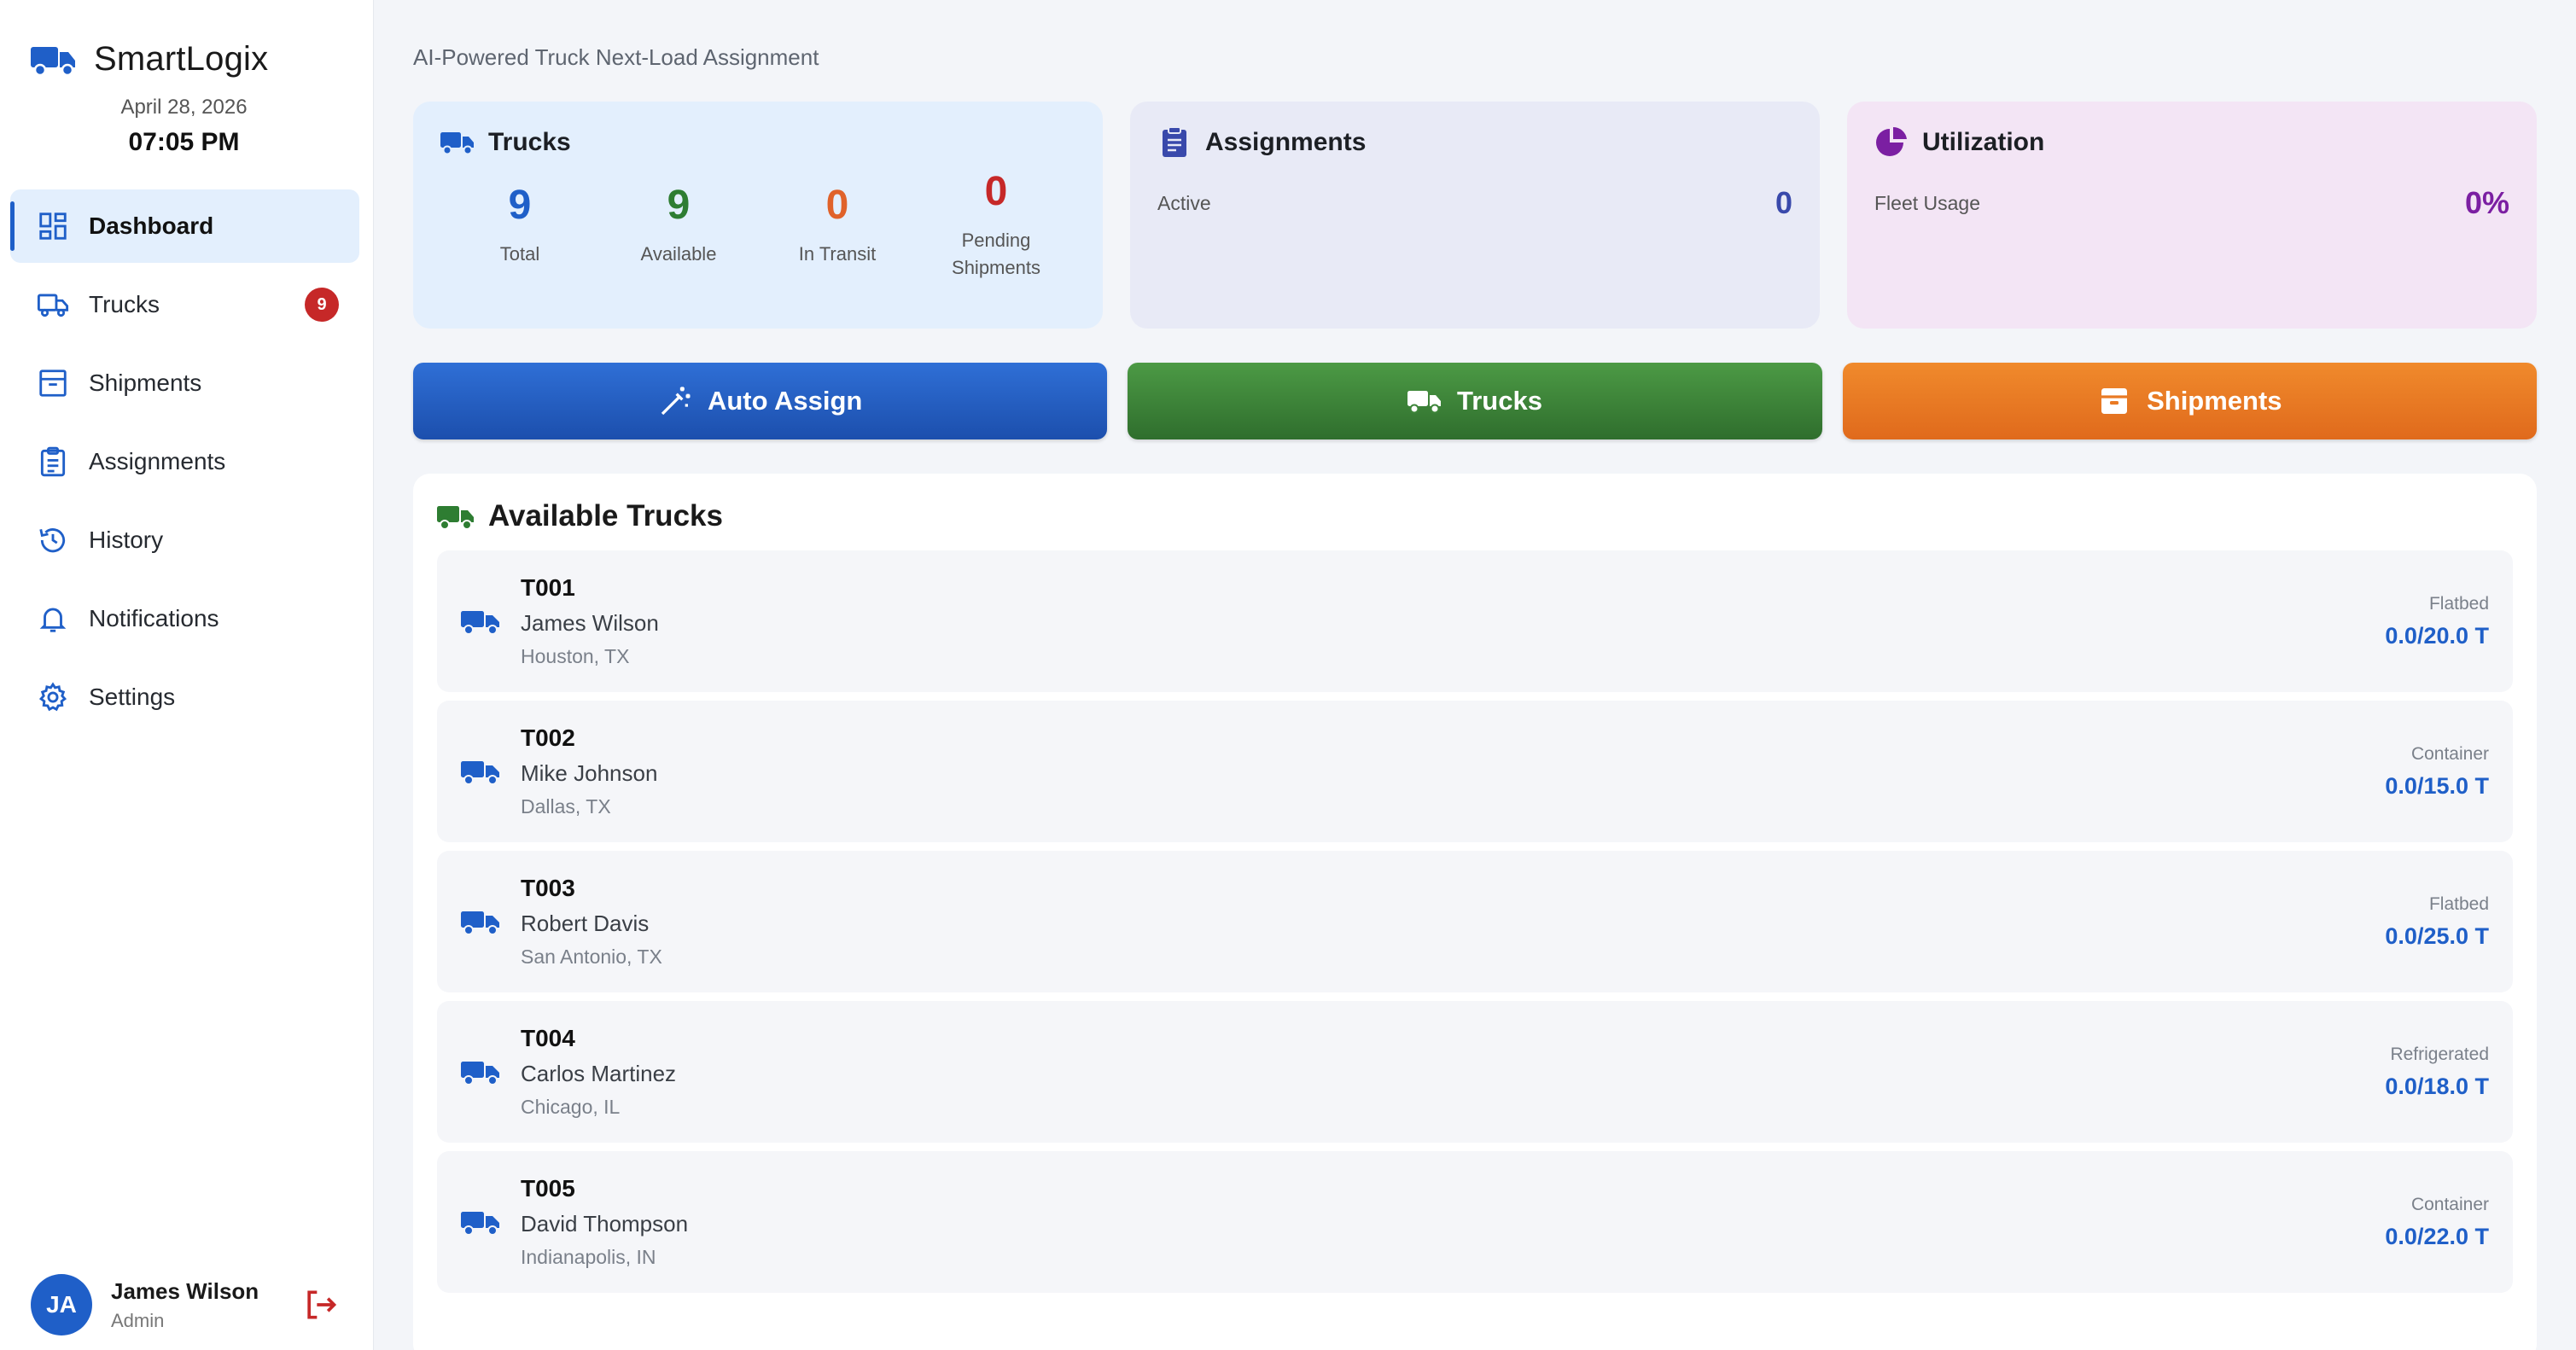  Describe the element at coordinates (132, 697) in the screenshot. I see `sidebar-item-label: Settings` at that location.